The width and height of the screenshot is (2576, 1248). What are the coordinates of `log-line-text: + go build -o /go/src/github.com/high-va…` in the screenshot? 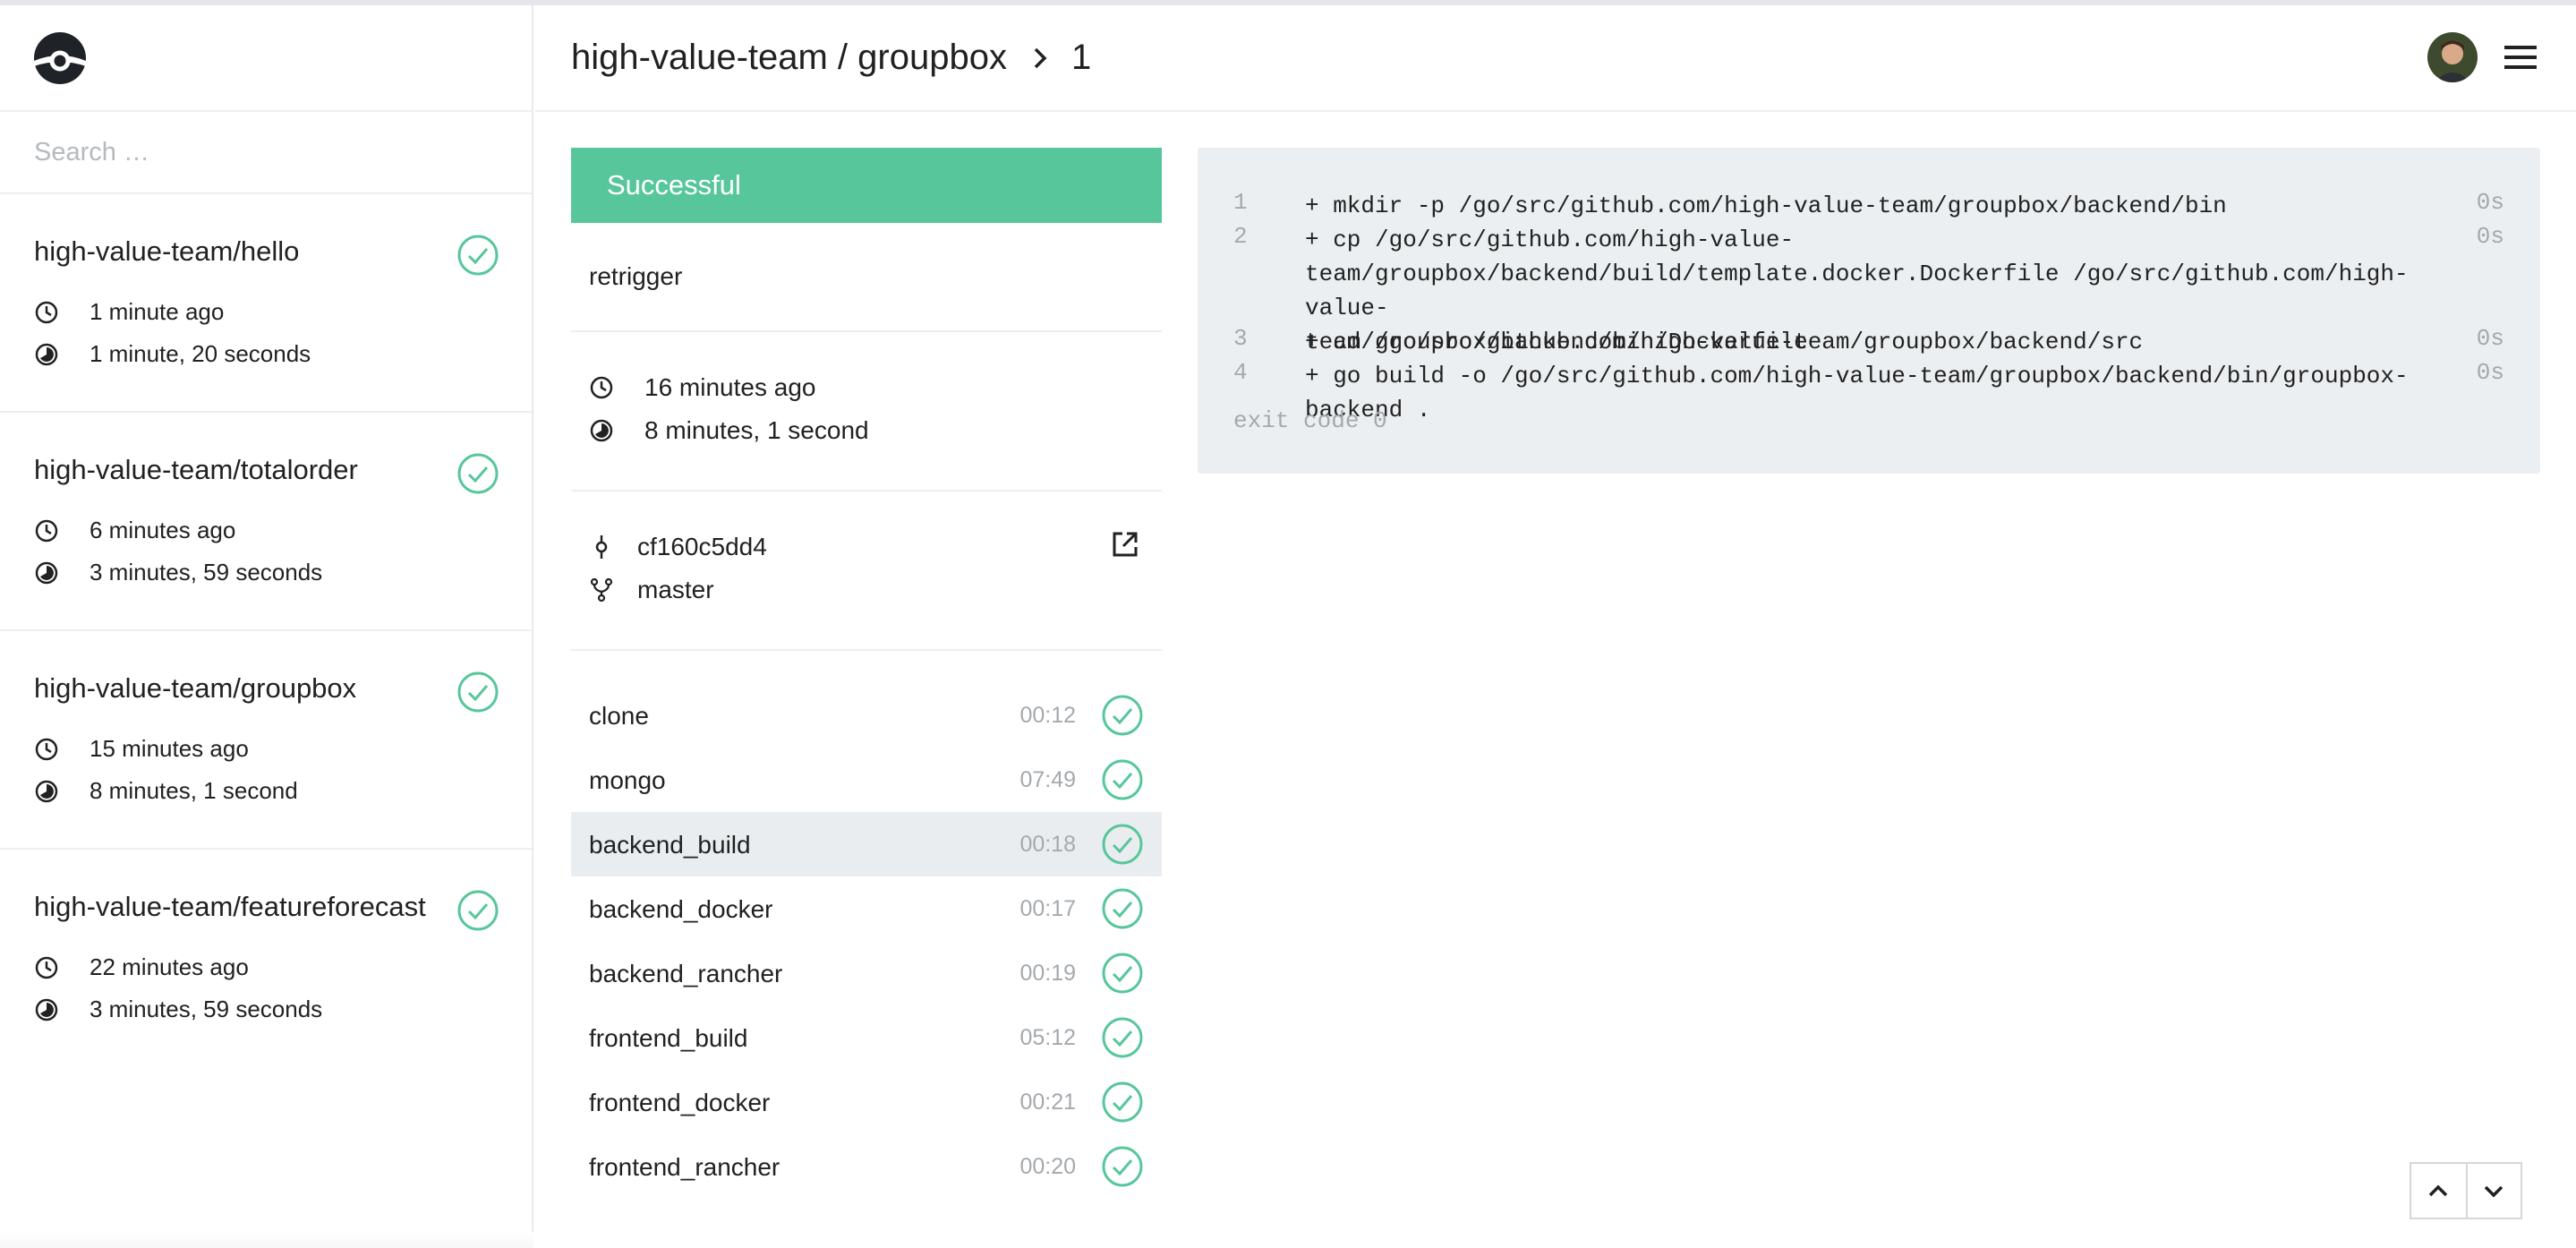 It's located at (1857, 393).